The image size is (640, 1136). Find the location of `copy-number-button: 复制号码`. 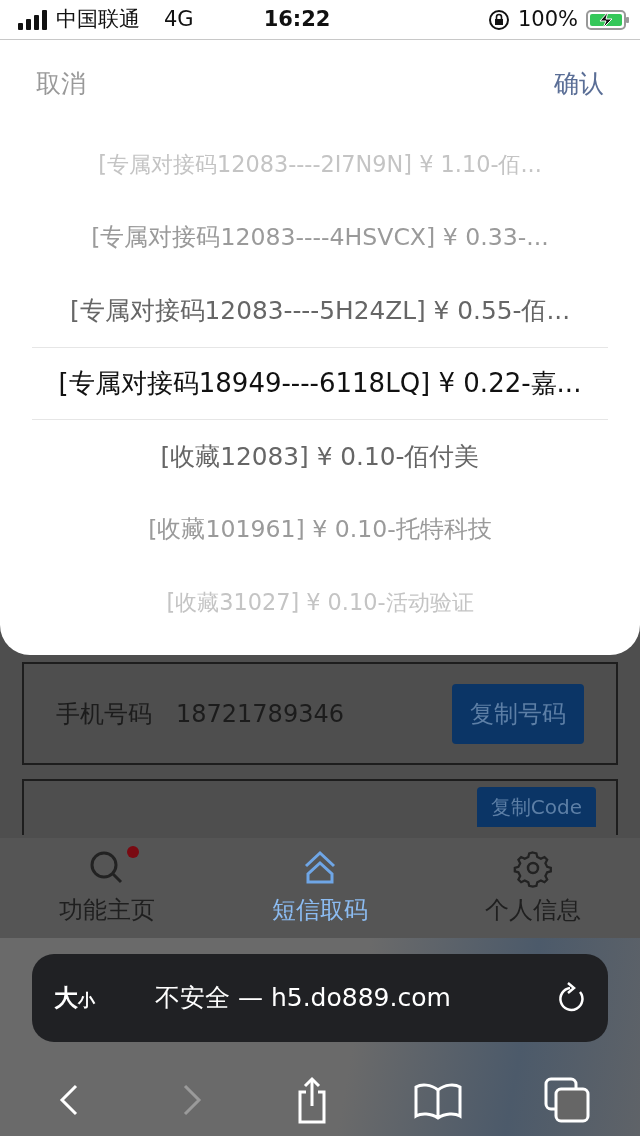

copy-number-button: 复制号码 is located at coordinates (518, 713).